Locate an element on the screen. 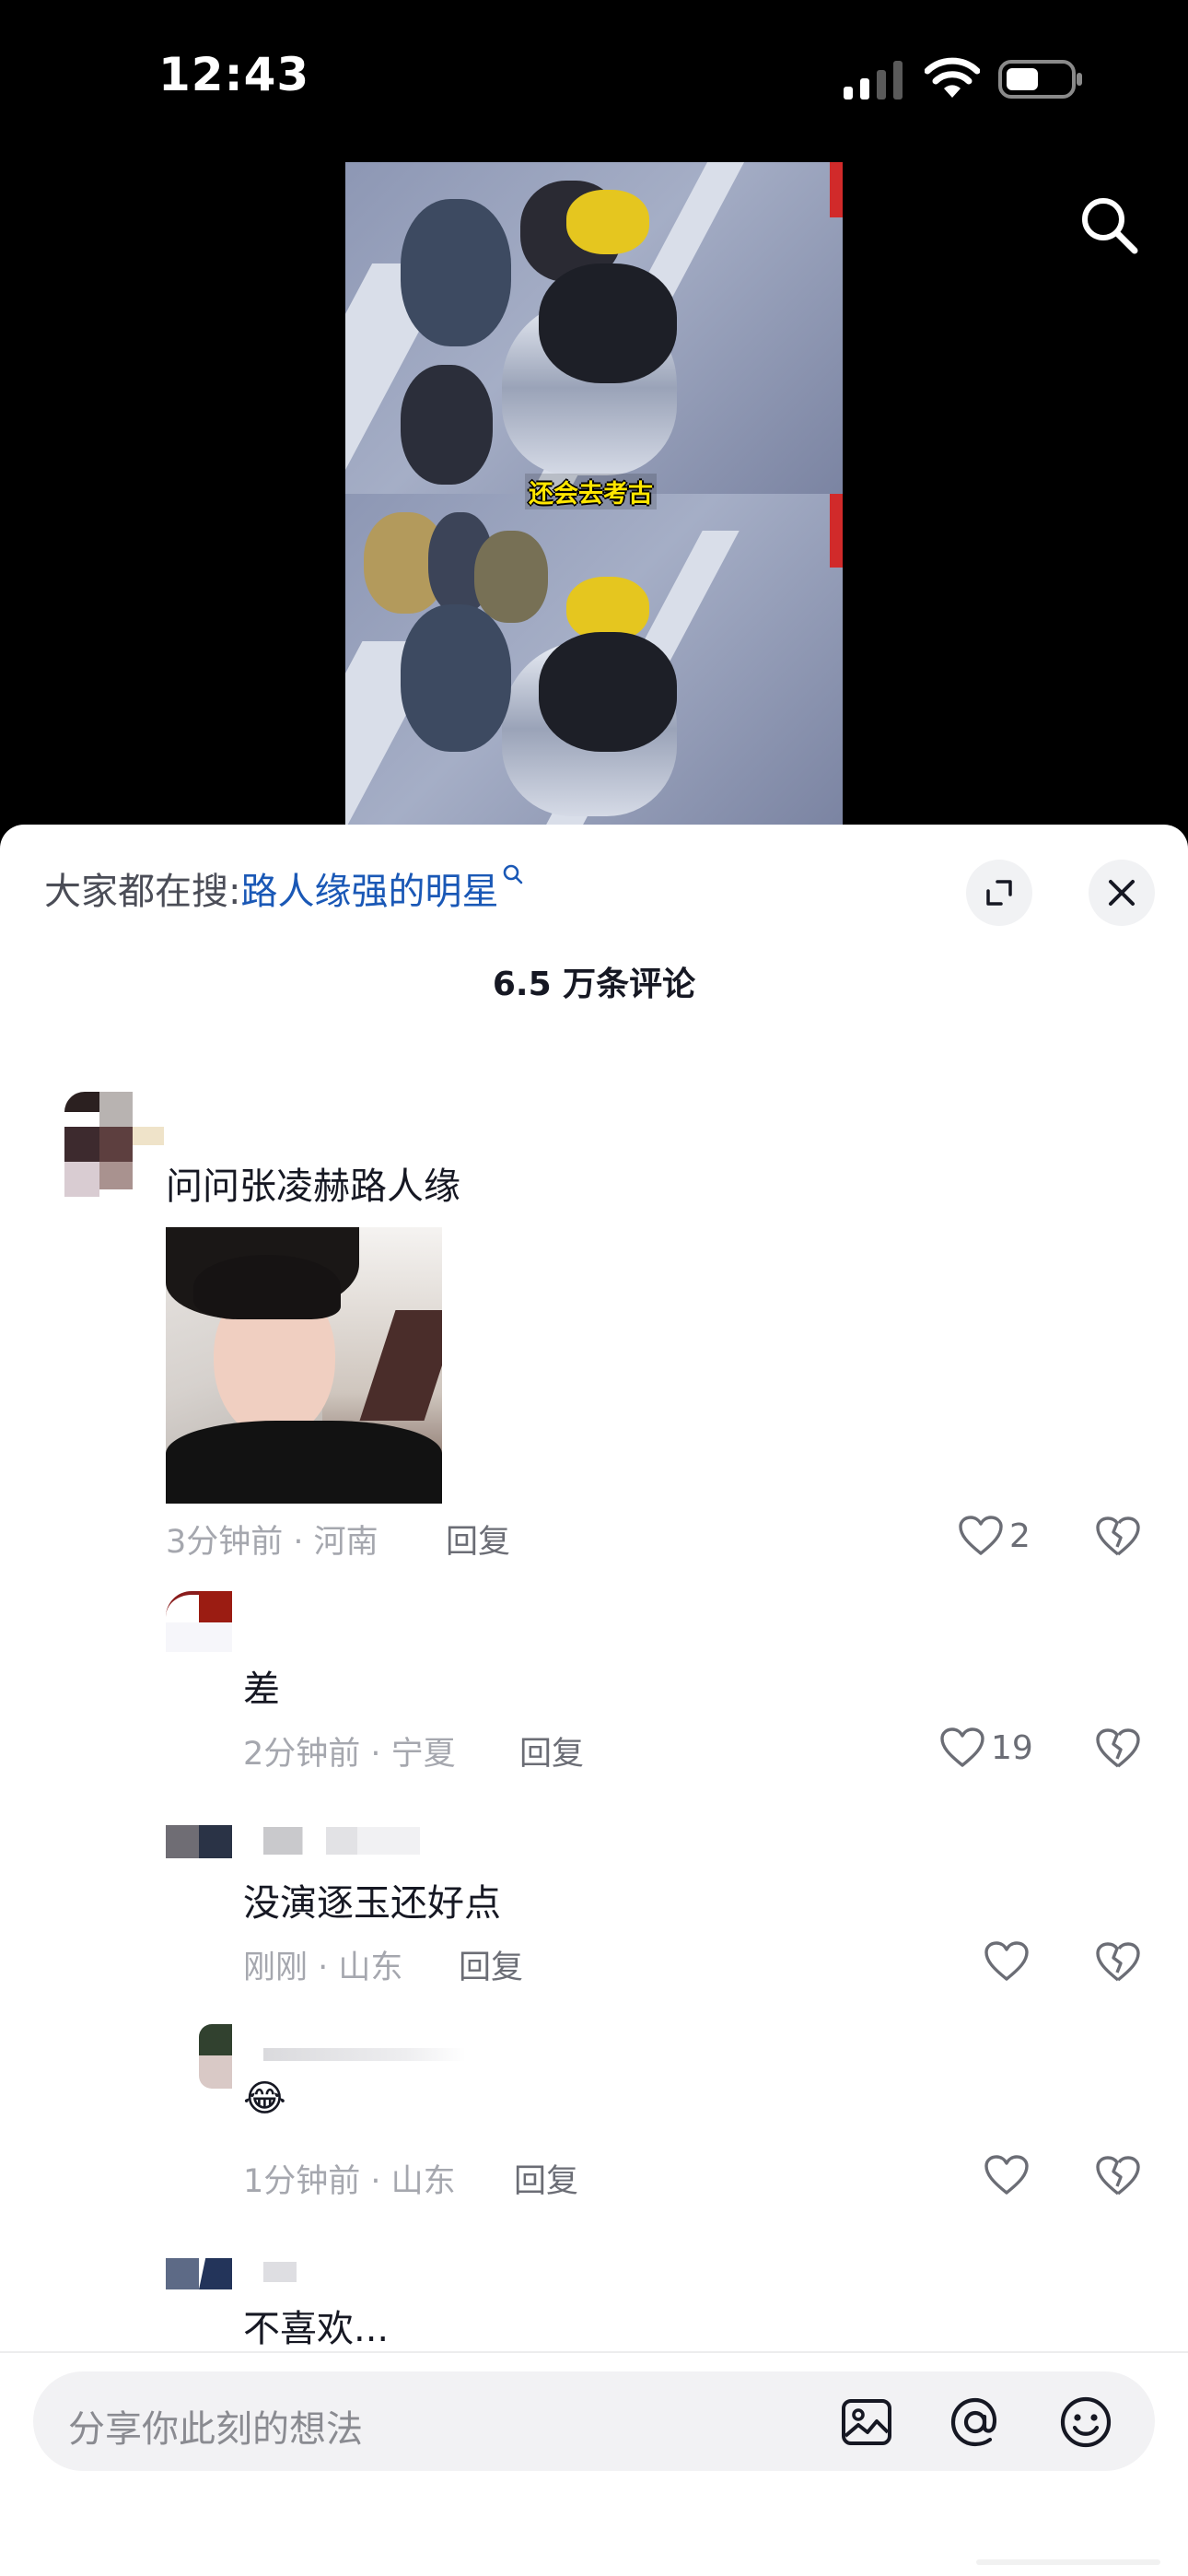 This screenshot has height=2576, width=1188. video-player: 还会去考古 is located at coordinates (594, 493).